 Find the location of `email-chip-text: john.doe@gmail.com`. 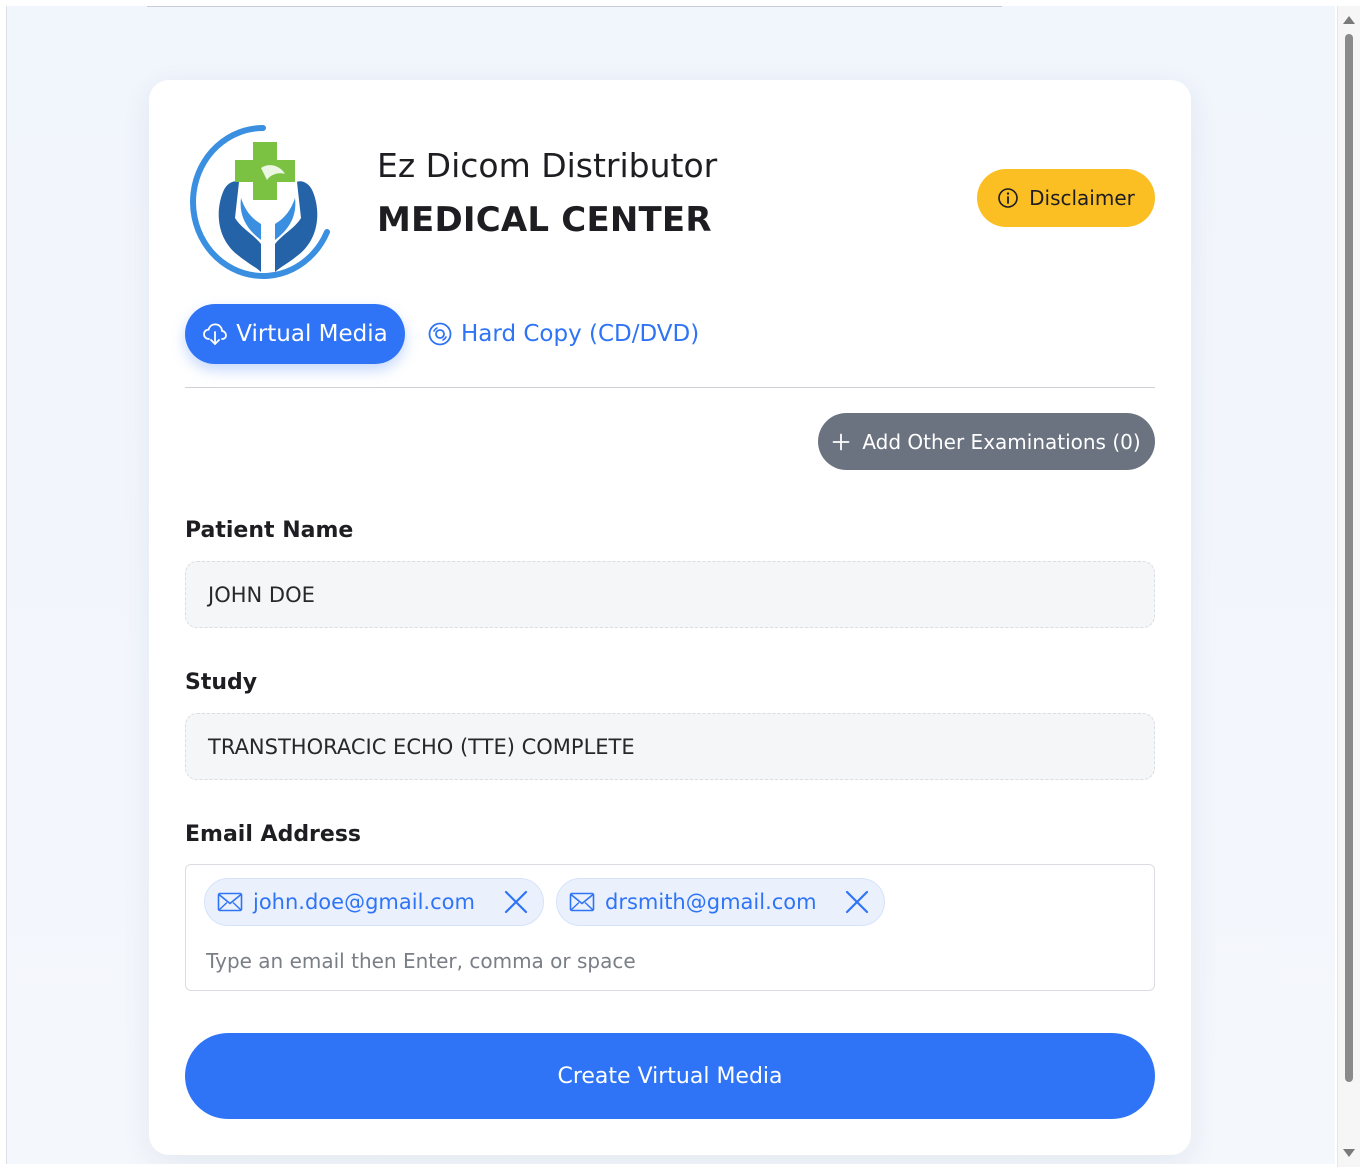

email-chip-text: john.doe@gmail.com is located at coordinates (364, 902).